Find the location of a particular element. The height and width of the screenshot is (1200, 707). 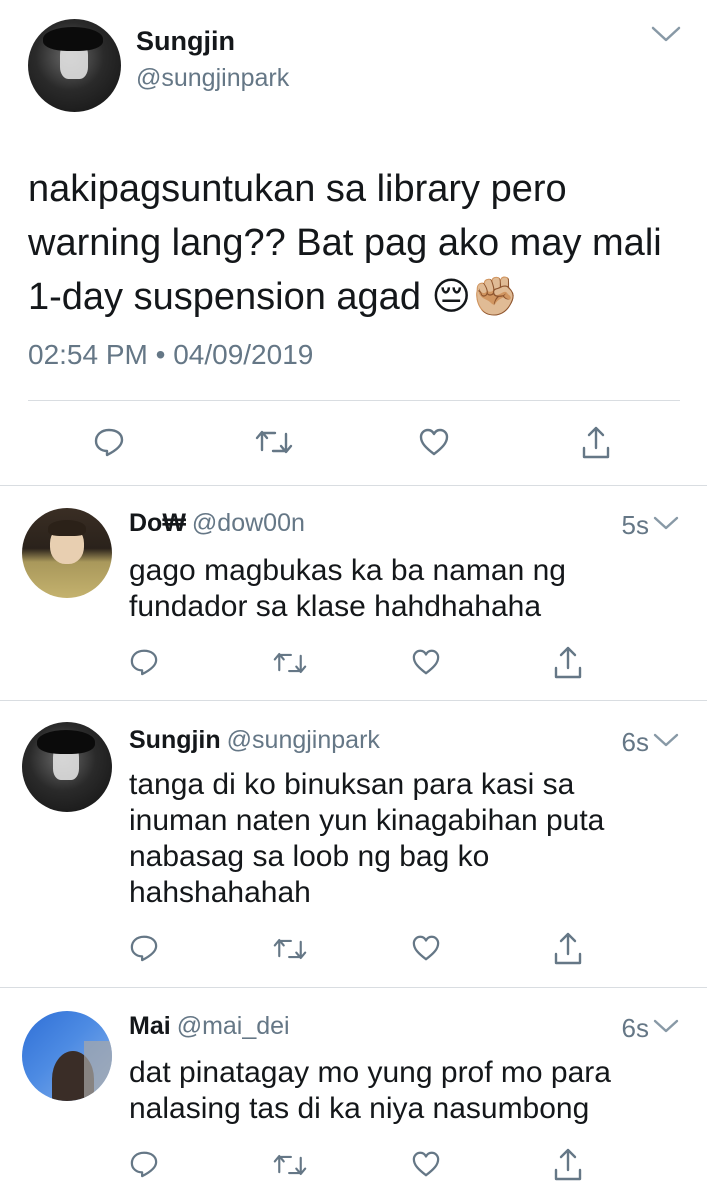

reply-header: Mai @mai_dei is located at coordinates (209, 1026).